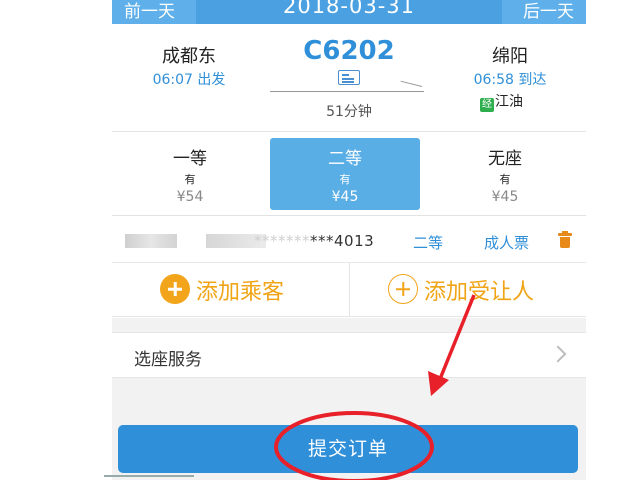  What do you see at coordinates (349, 325) in the screenshot?
I see `section-gap` at bounding box center [349, 325].